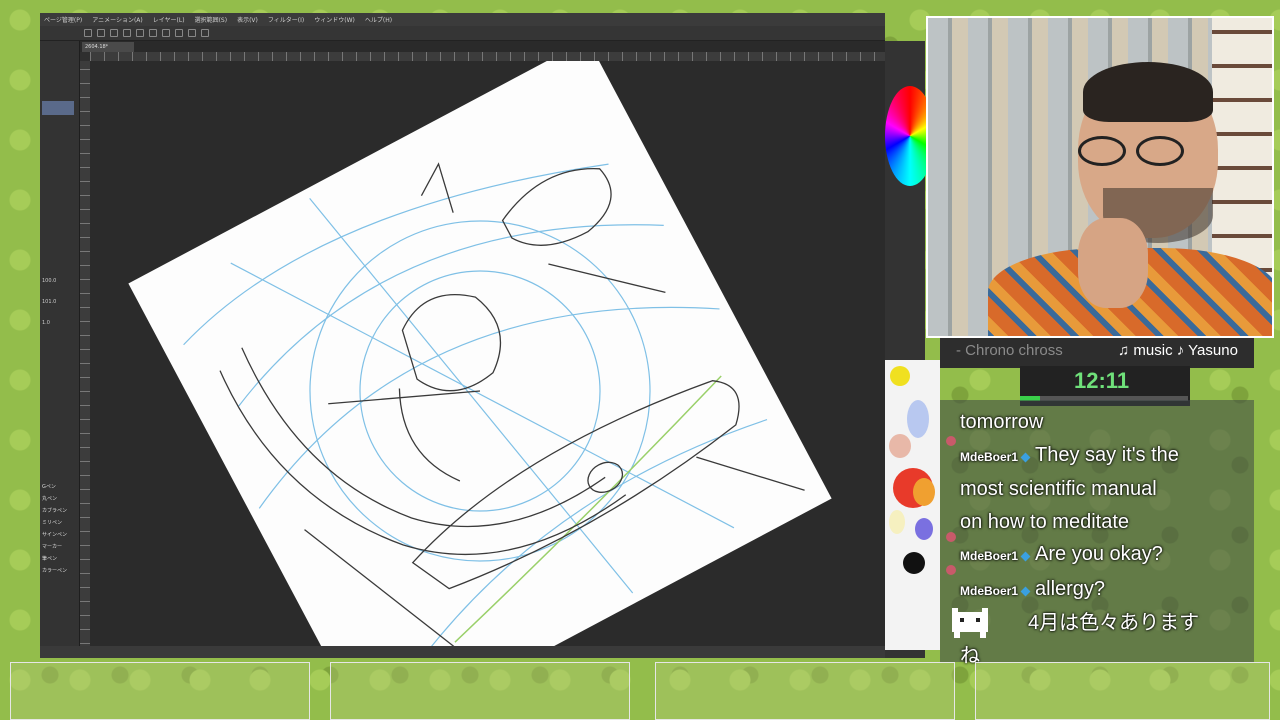 This screenshot has width=1280, height=720. Describe the element at coordinates (58, 108) in the screenshot. I see `tool-selected-swatch` at that location.